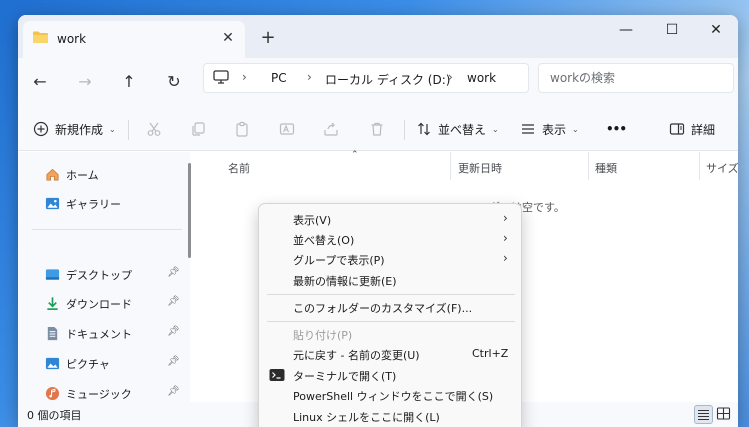 The height and width of the screenshot is (427, 749). Describe the element at coordinates (93, 204) in the screenshot. I see `sidebar-item-label: ギャラリー` at that location.